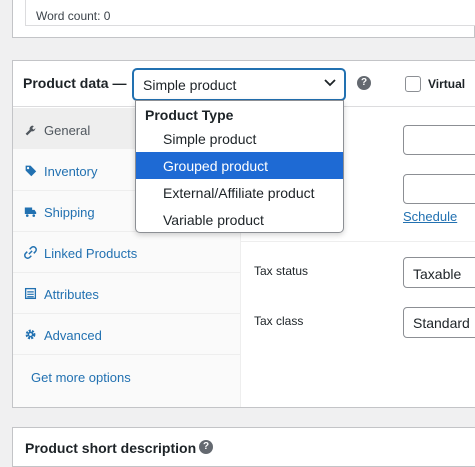 This screenshot has height=467, width=475. I want to click on tab-inventory-label: Inventory, so click(71, 171).